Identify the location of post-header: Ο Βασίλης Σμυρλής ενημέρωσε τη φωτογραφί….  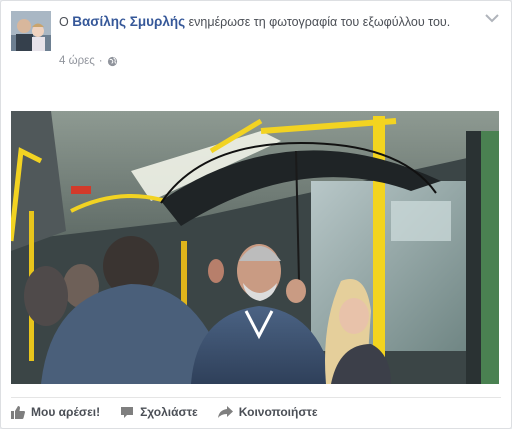
(256, 42).